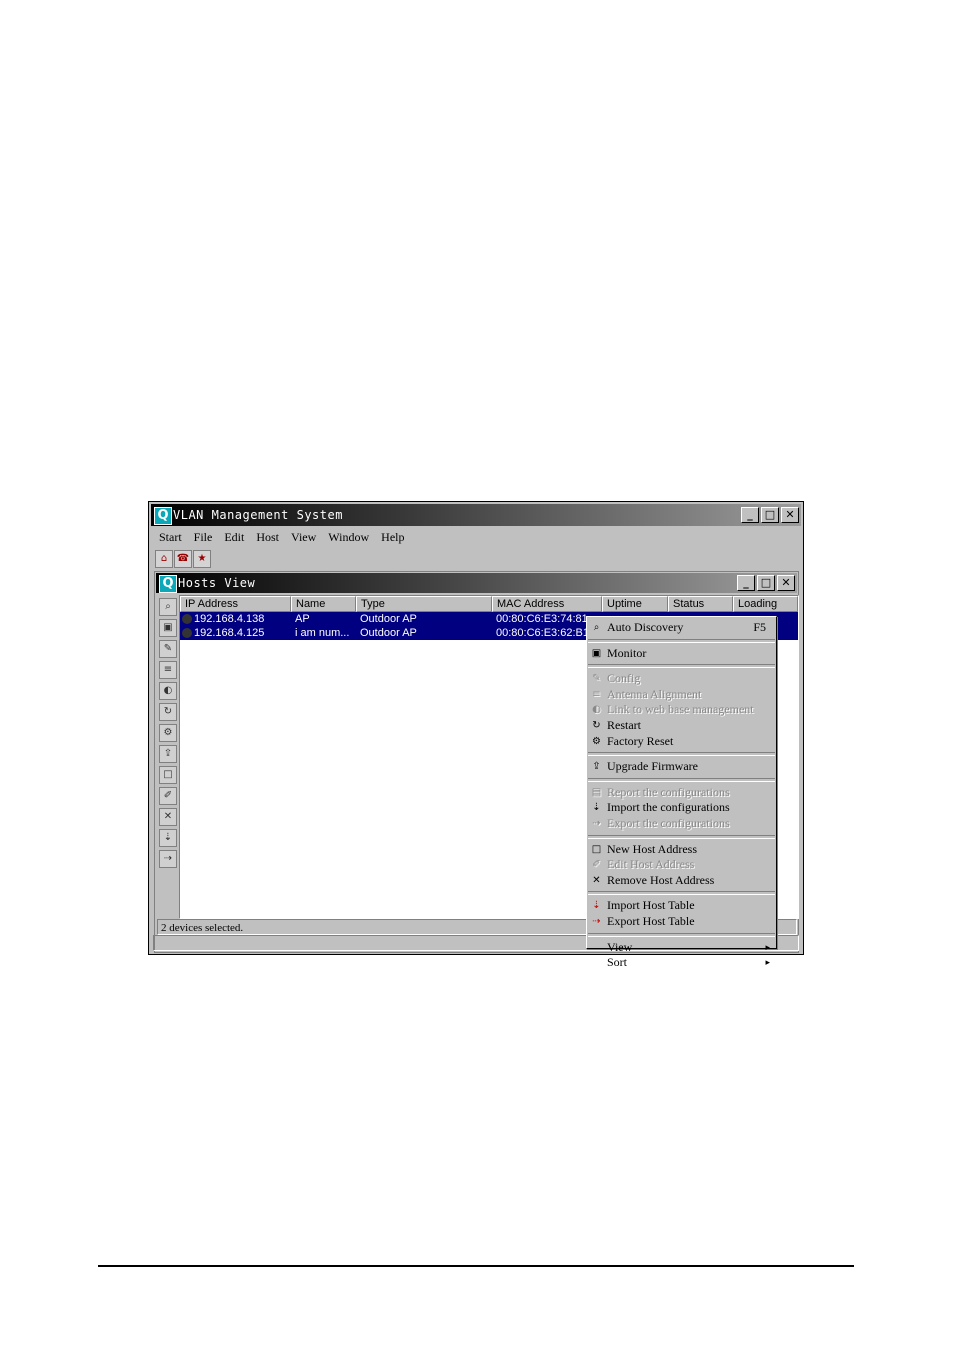 The width and height of the screenshot is (954, 1351). Describe the element at coordinates (203, 537) in the screenshot. I see `menu-file: File` at that location.